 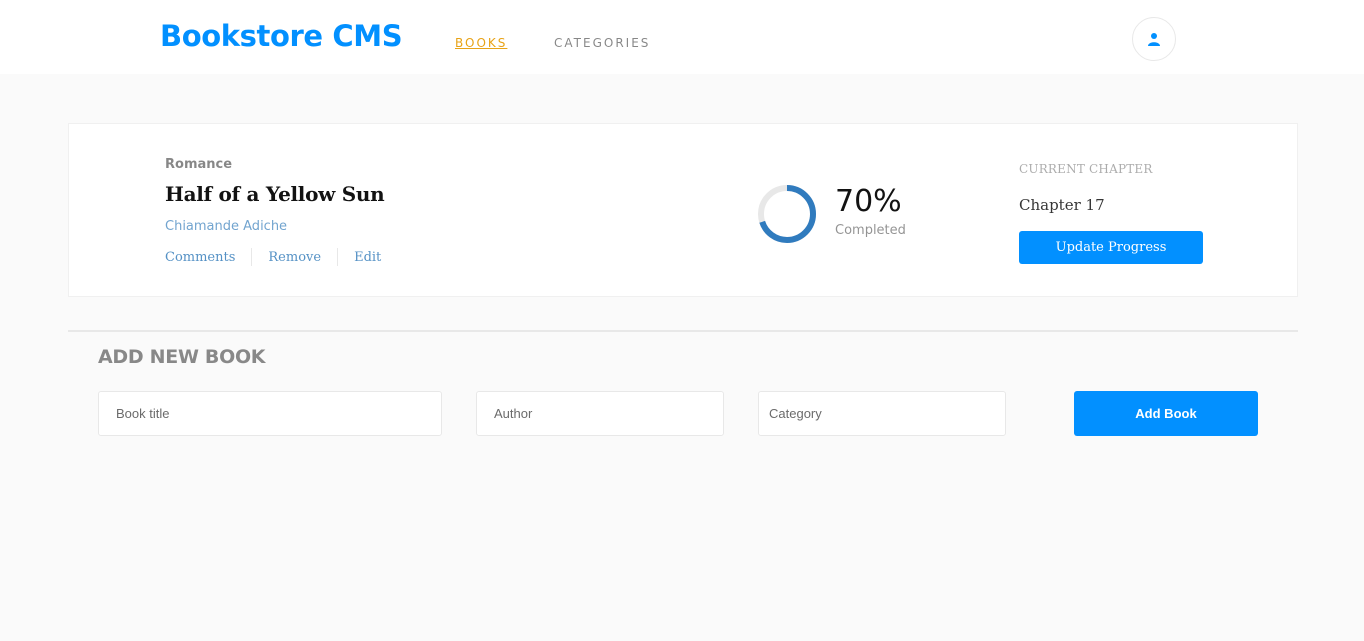 I want to click on progress-ring, so click(x=787, y=214).